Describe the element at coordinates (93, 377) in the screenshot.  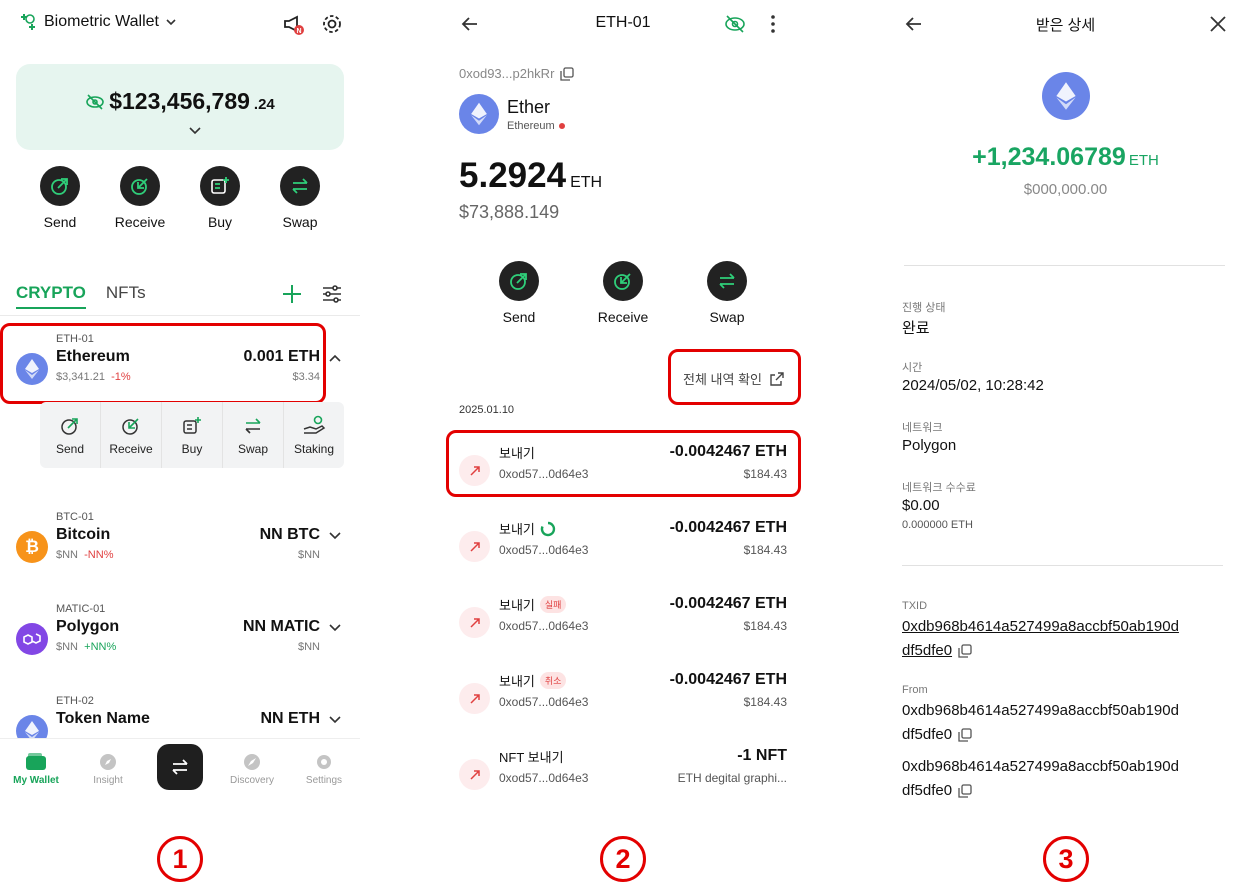
I see `asset-price: $3,341.21 -1%` at that location.